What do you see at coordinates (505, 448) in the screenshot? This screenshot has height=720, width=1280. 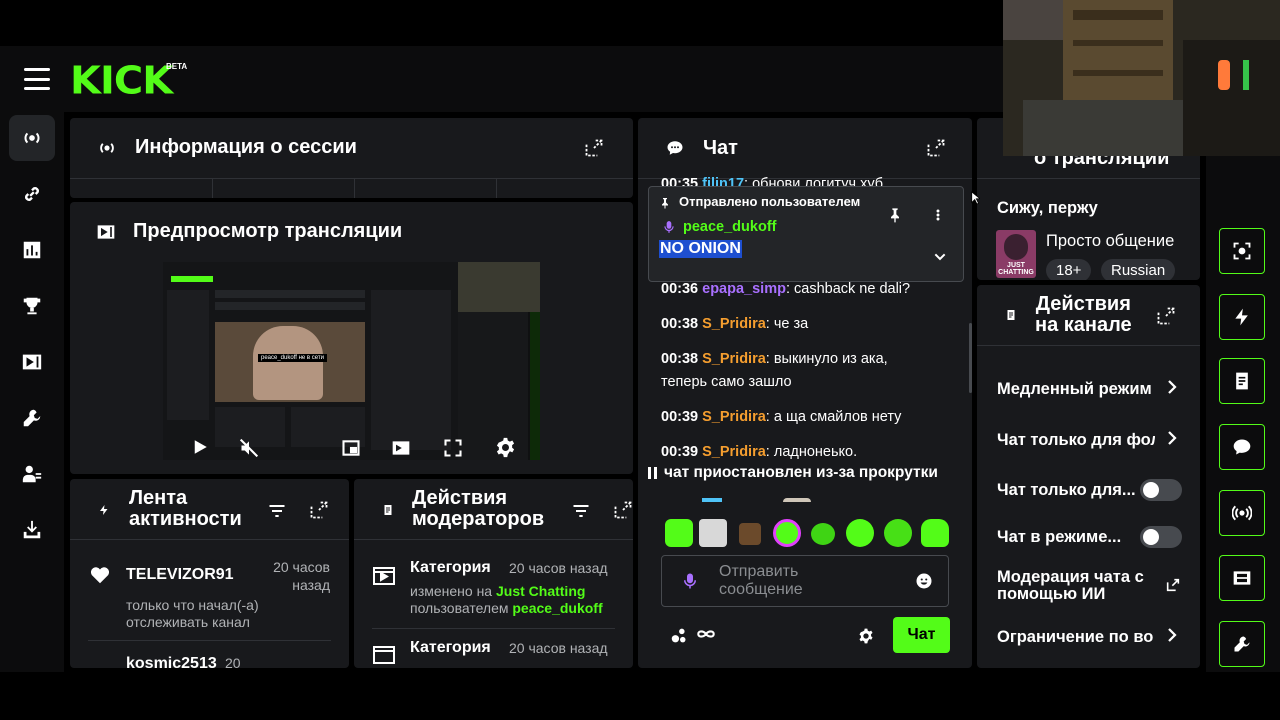 I see `settings-icon` at bounding box center [505, 448].